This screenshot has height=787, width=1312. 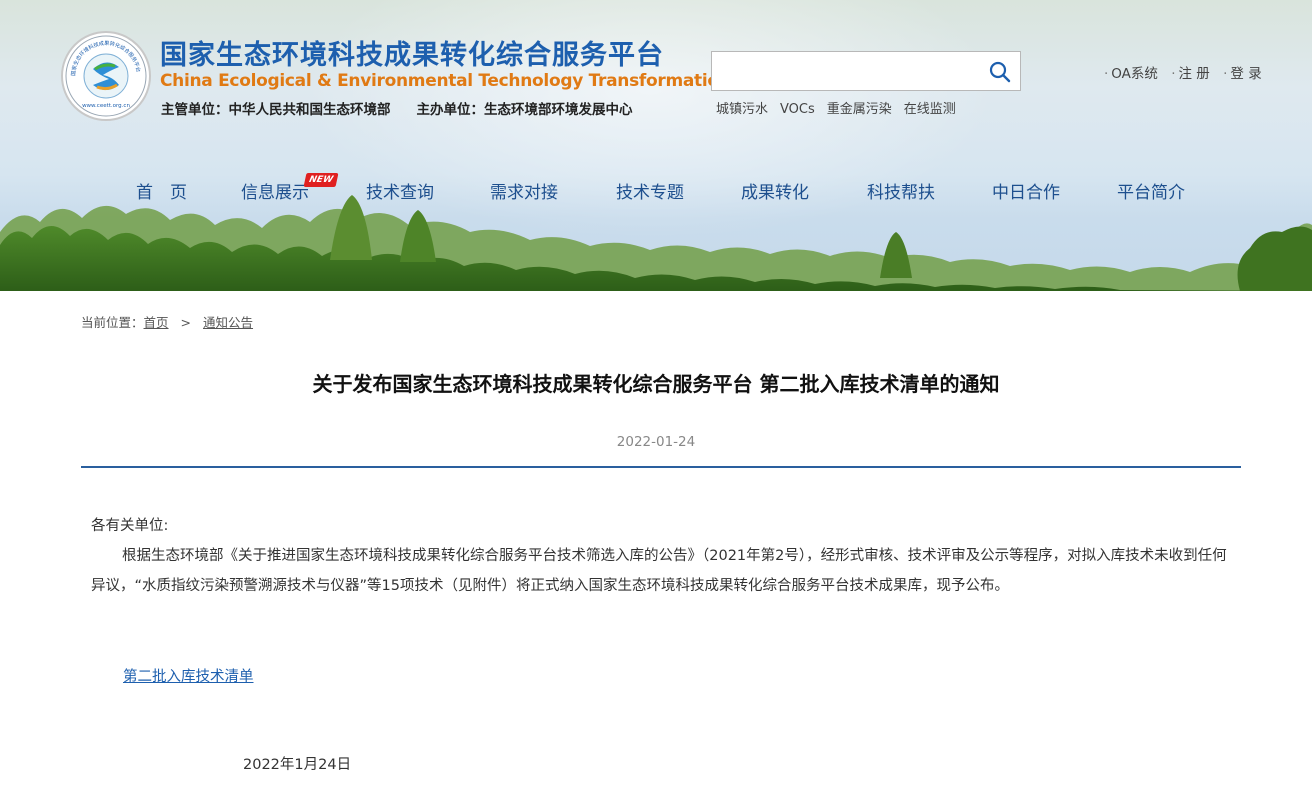 What do you see at coordinates (1000, 72) in the screenshot?
I see `search-icon` at bounding box center [1000, 72].